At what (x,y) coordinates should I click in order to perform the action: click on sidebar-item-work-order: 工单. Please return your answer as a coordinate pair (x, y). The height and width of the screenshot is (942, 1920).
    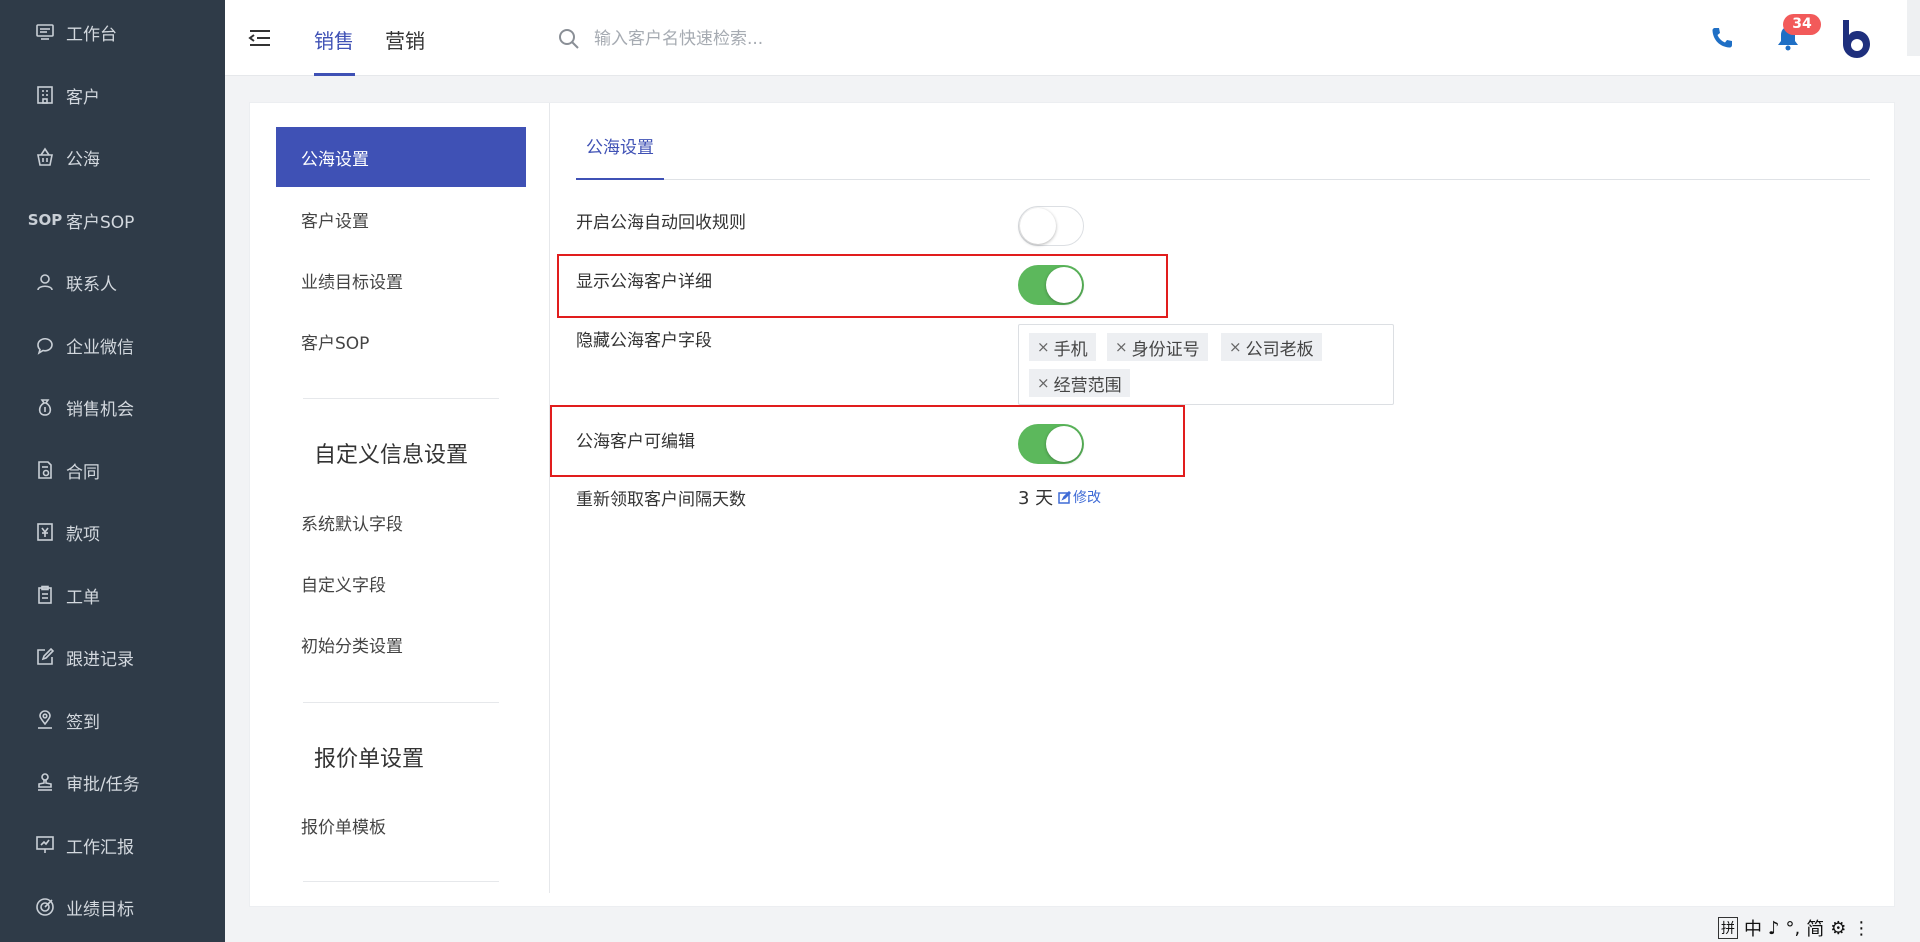
    Looking at the image, I should click on (112, 595).